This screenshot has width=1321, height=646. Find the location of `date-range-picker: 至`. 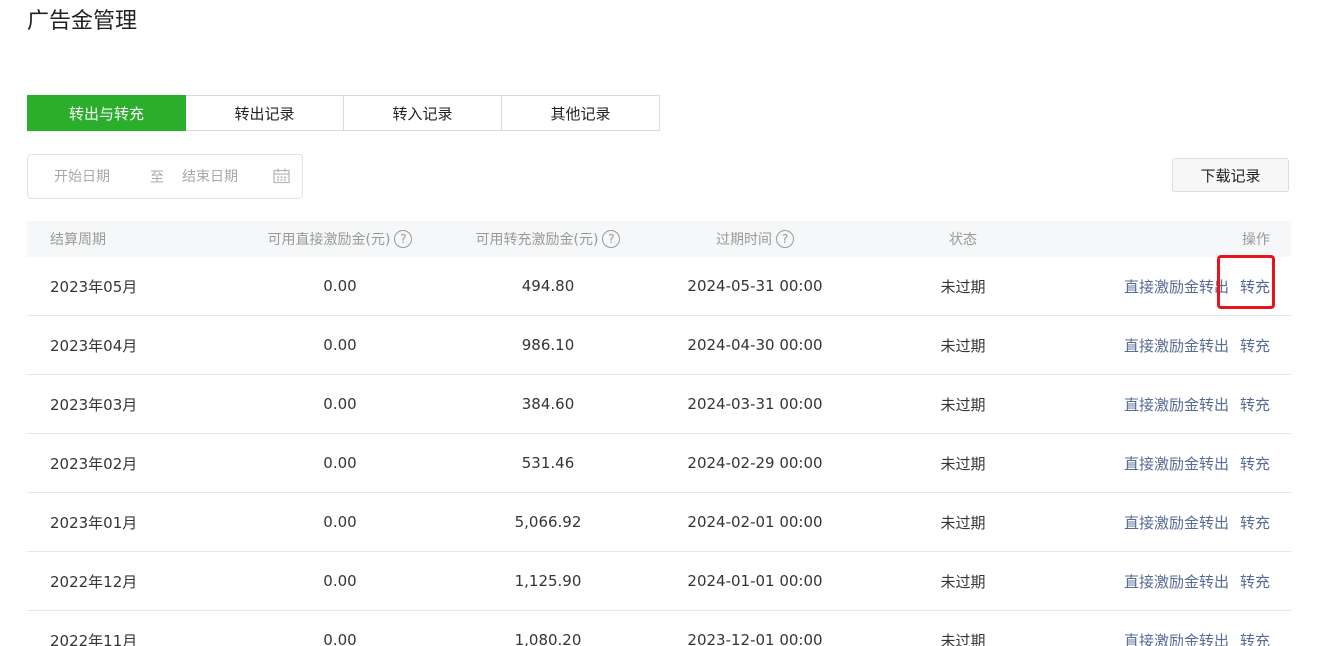

date-range-picker: 至 is located at coordinates (165, 176).